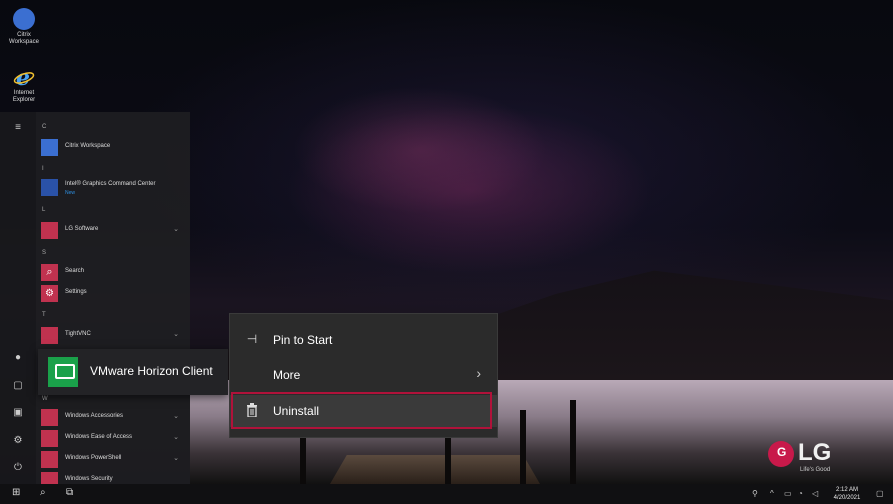 Image resolution: width=893 pixels, height=504 pixels. I want to click on vmware-horizon-icon, so click(63, 372).